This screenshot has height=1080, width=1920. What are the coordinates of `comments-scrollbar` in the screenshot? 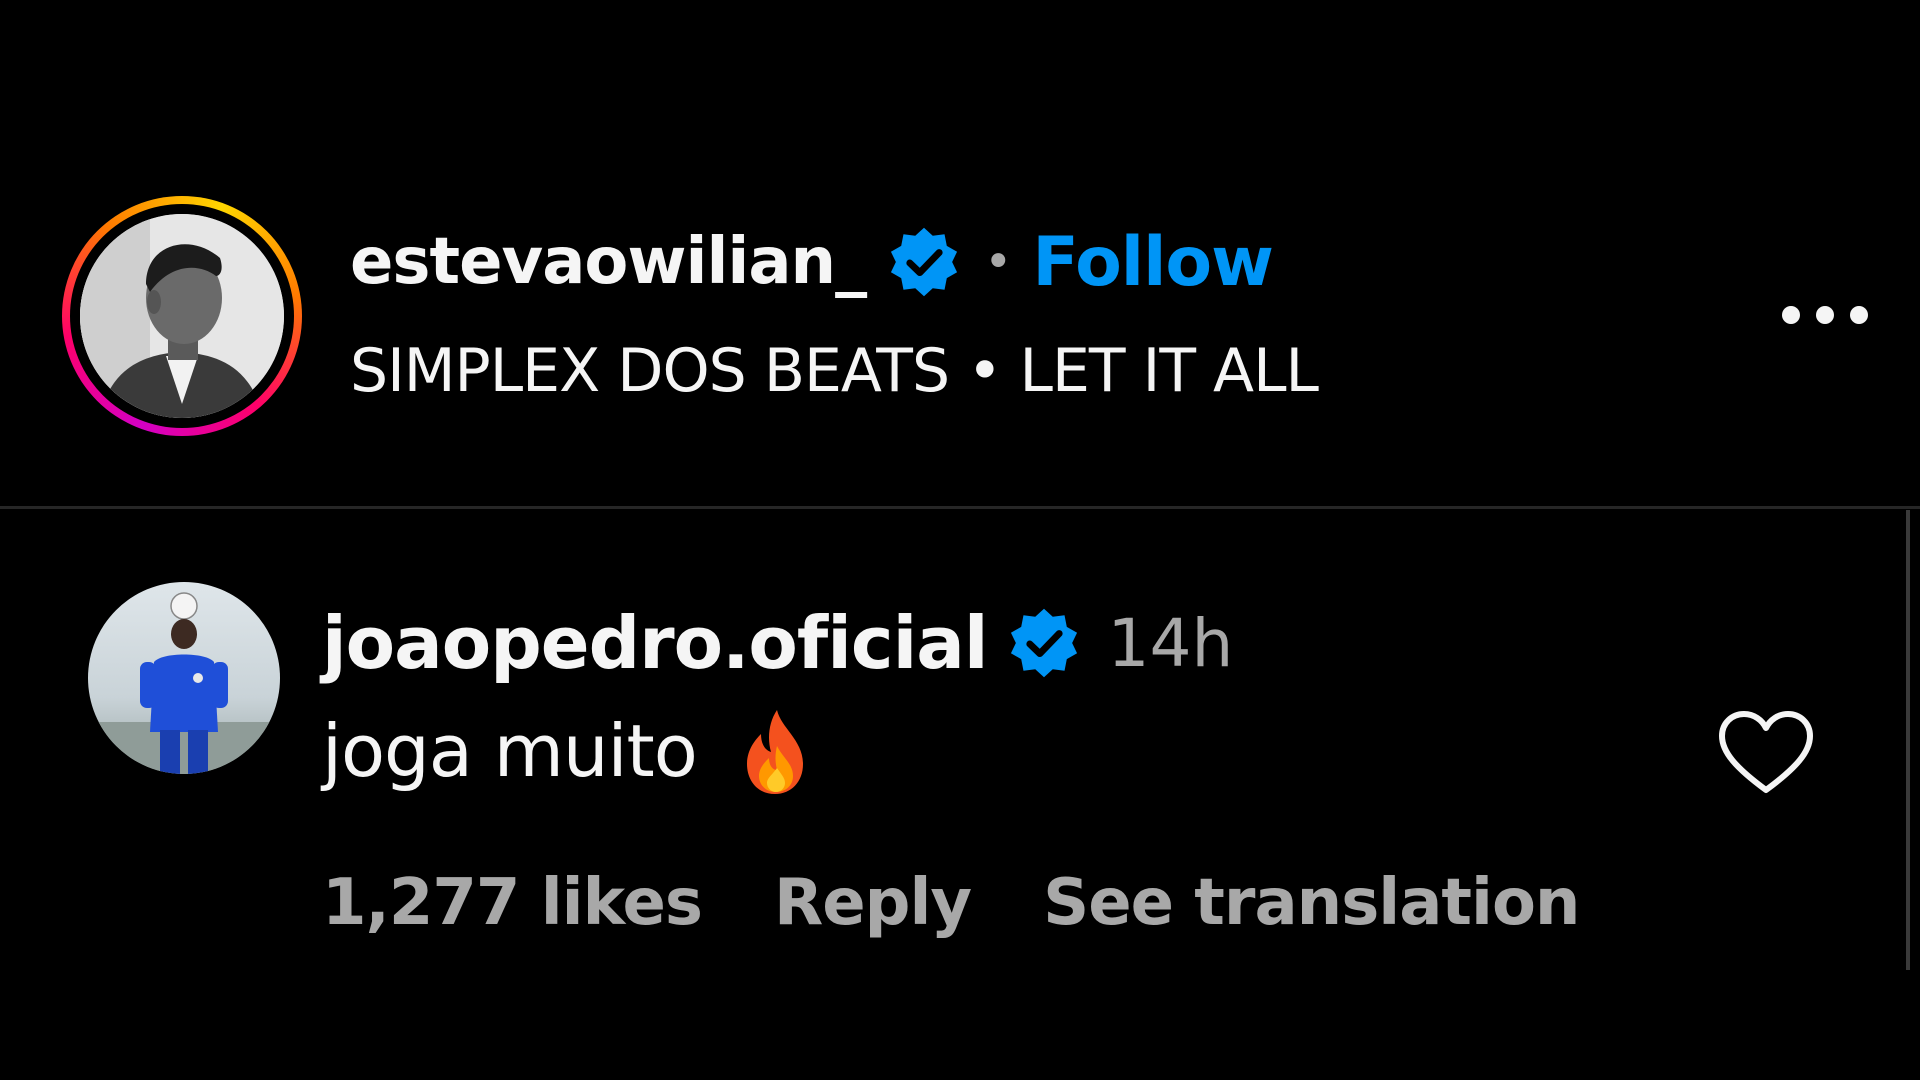 It's located at (1908, 740).